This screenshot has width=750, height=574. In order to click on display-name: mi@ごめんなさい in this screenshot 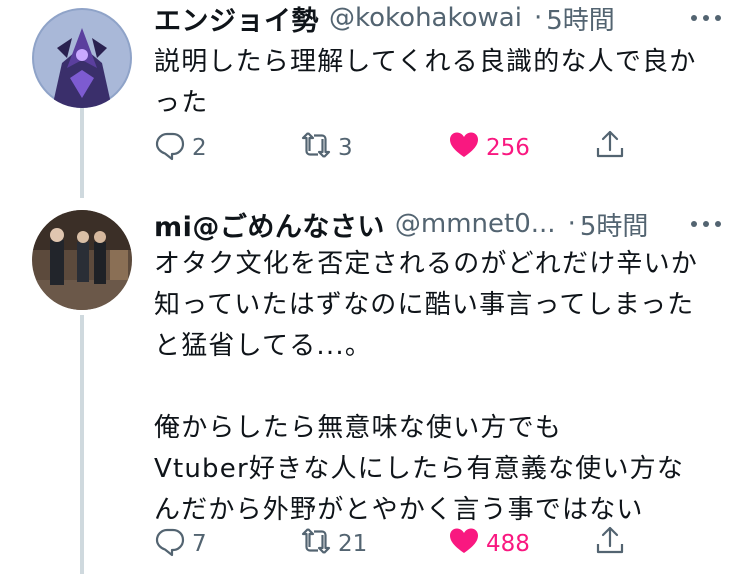, I will do `click(269, 224)`.